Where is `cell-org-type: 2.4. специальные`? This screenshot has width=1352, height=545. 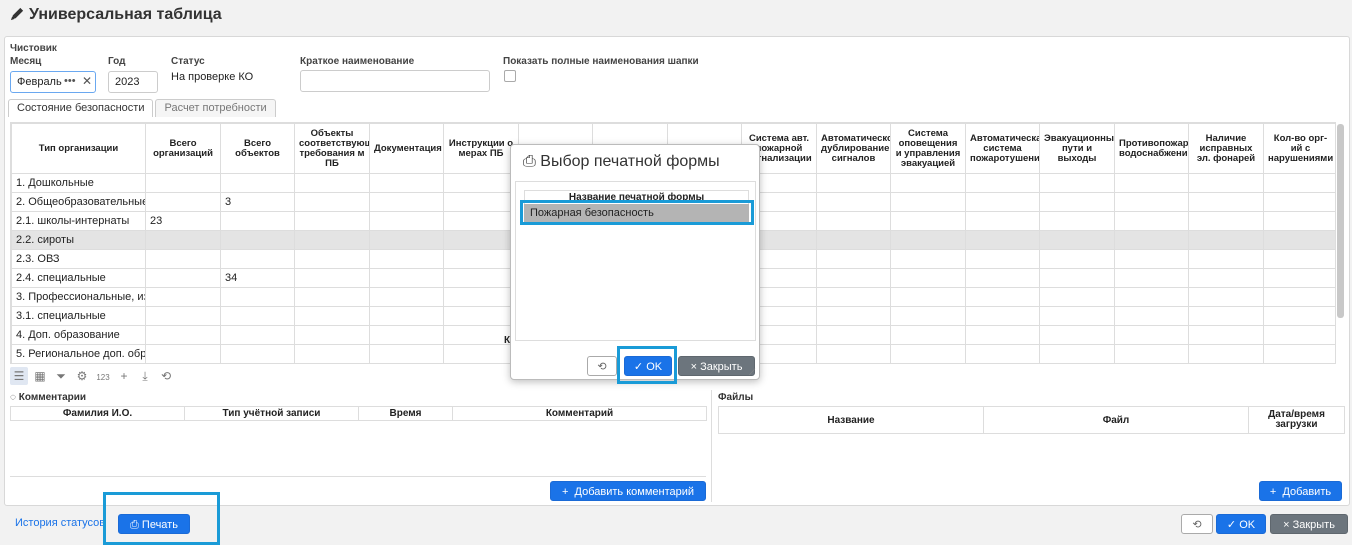 cell-org-type: 2.4. специальные is located at coordinates (78, 278).